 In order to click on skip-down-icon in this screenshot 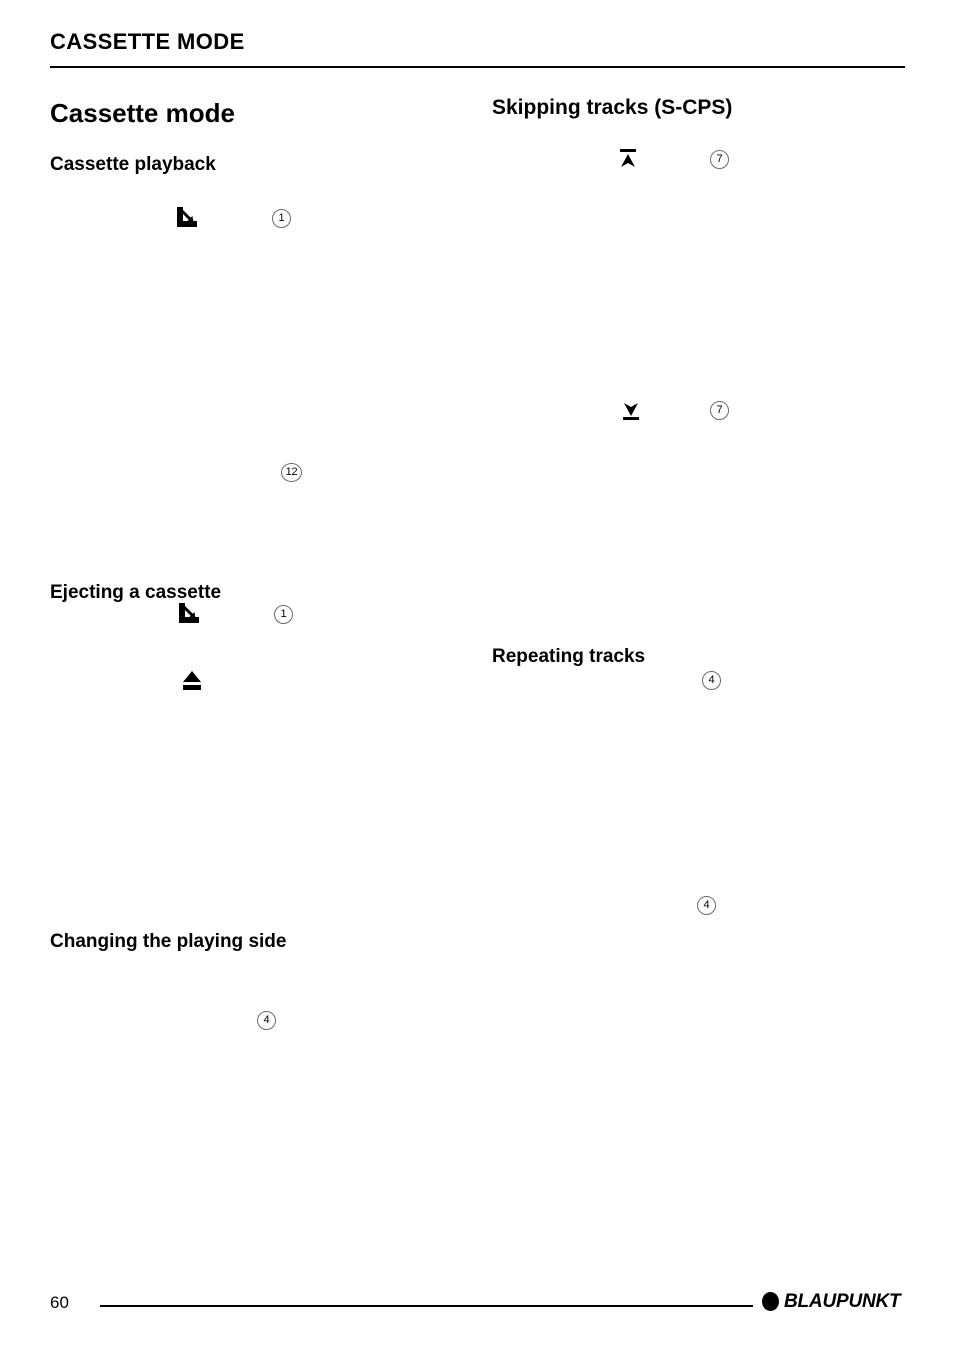, I will do `click(631, 410)`.